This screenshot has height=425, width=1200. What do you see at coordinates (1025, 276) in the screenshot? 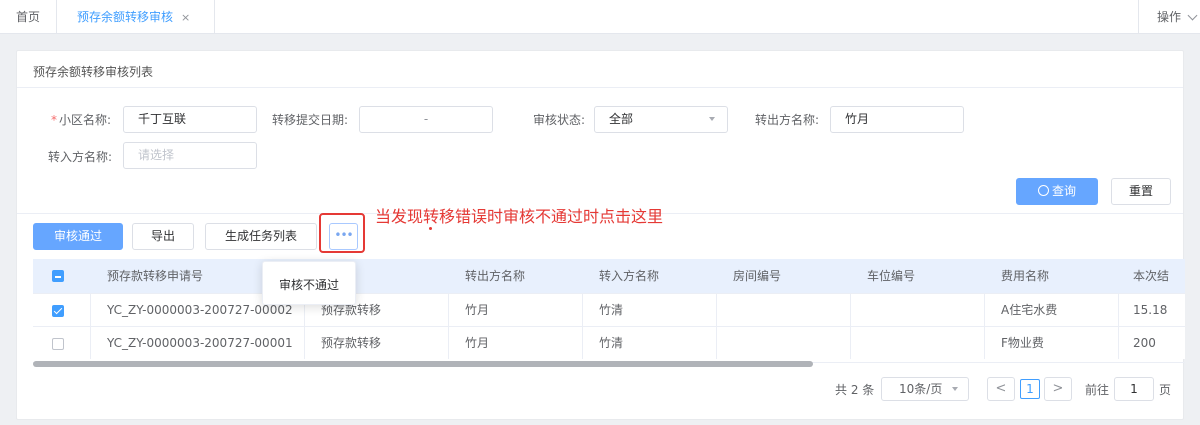
I see `column-header: 费用名称` at bounding box center [1025, 276].